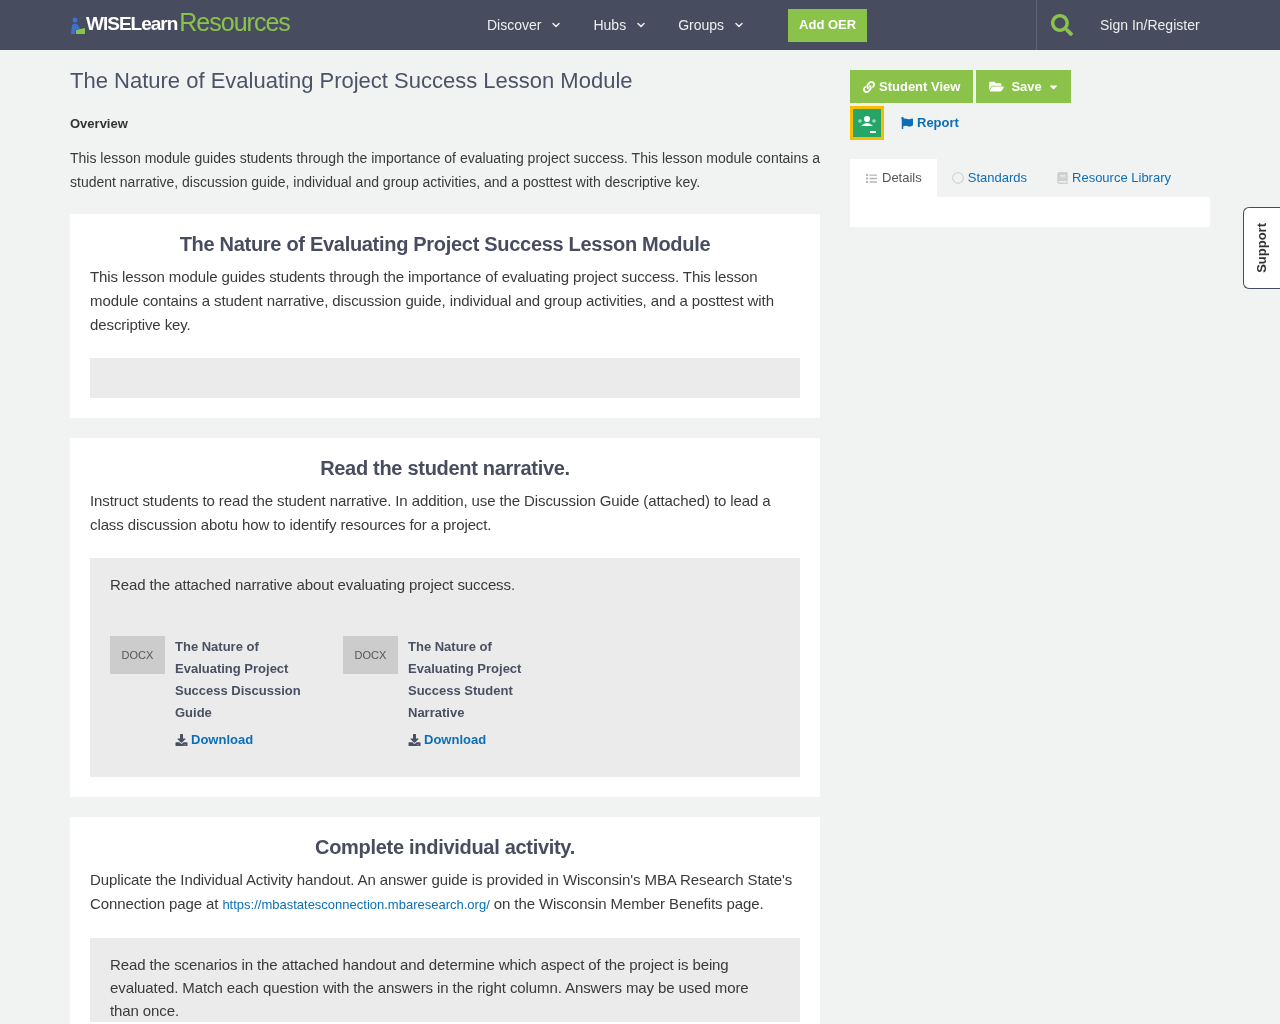  What do you see at coordinates (620, 25) in the screenshot?
I see `nav-menu-item: Hubs` at bounding box center [620, 25].